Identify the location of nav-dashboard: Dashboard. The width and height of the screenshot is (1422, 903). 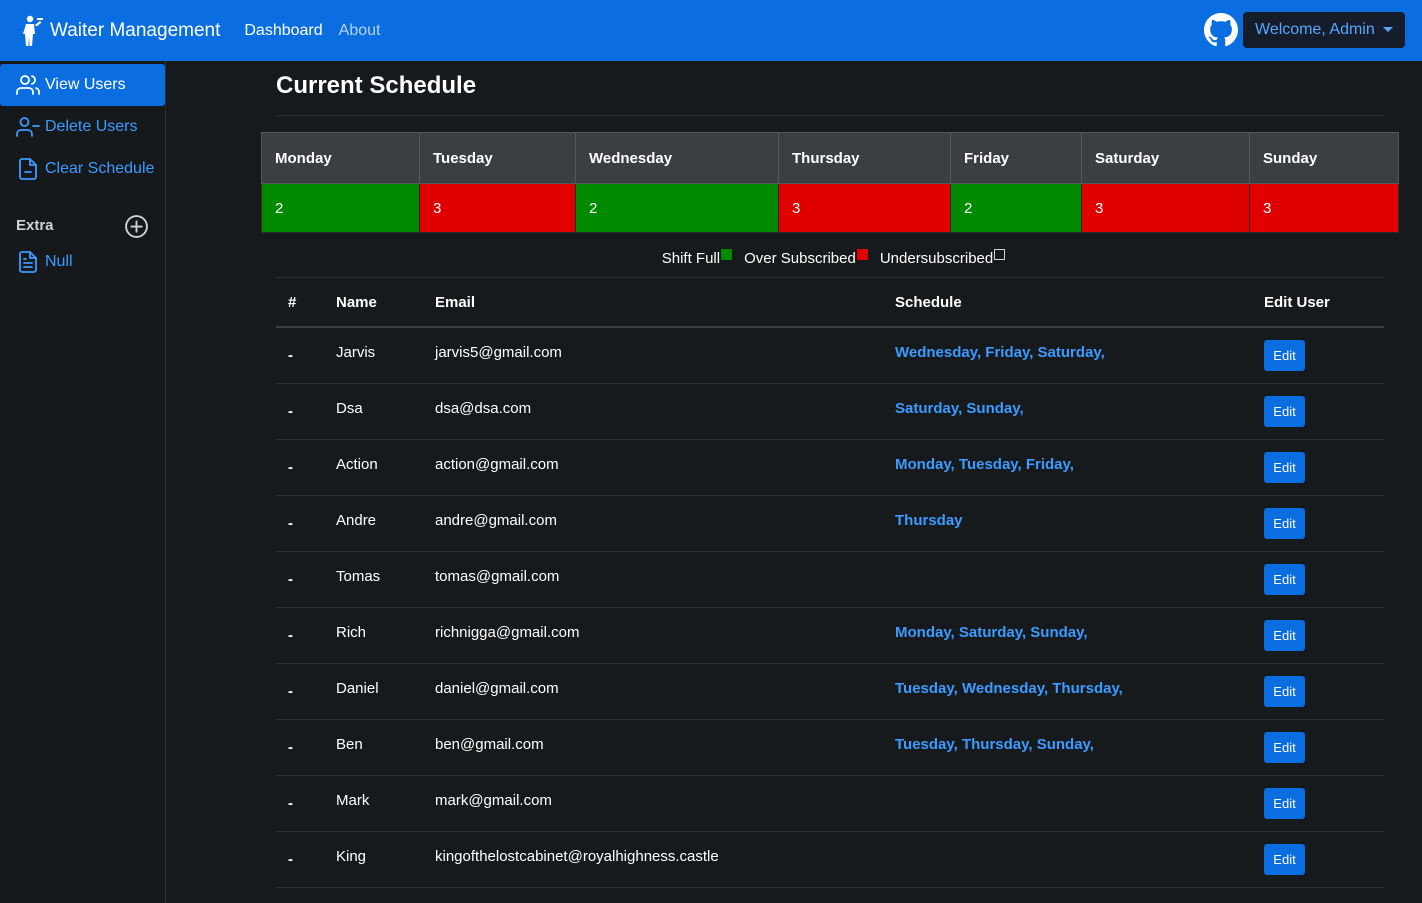
(283, 31).